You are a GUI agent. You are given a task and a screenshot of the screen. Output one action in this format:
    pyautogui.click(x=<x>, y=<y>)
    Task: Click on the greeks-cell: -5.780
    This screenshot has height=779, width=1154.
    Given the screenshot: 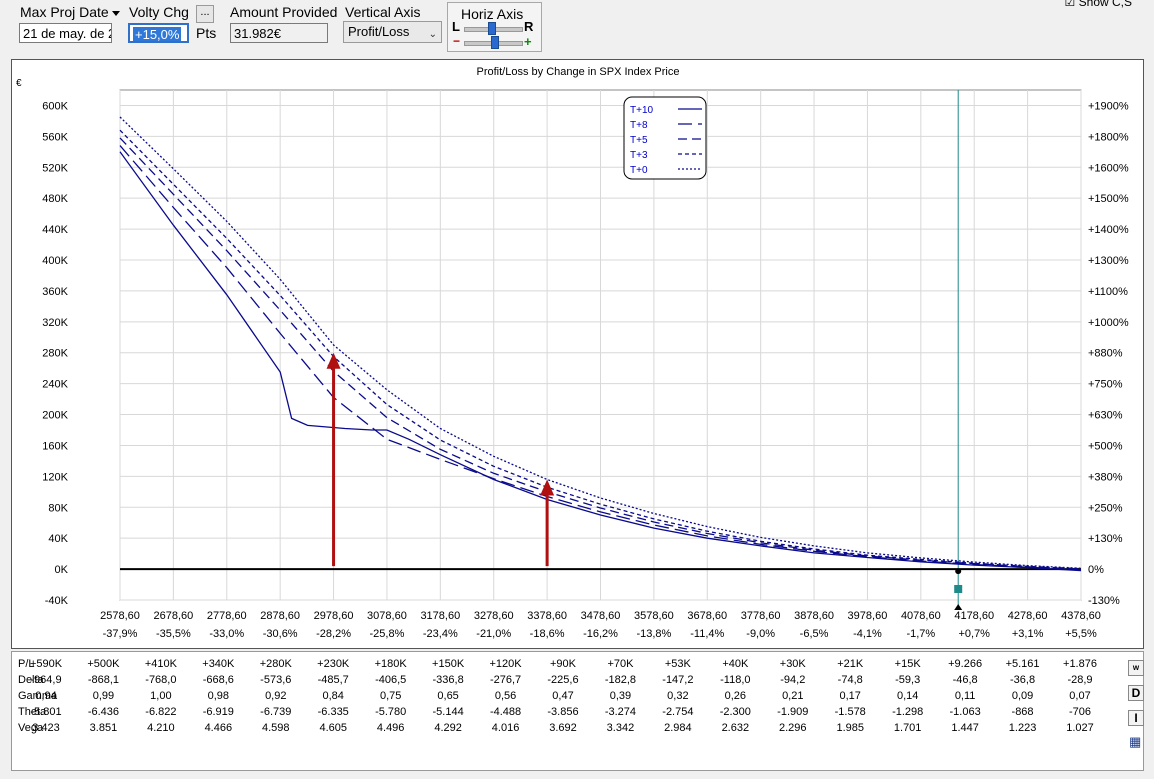 What is the action you would take?
    pyautogui.click(x=390, y=712)
    